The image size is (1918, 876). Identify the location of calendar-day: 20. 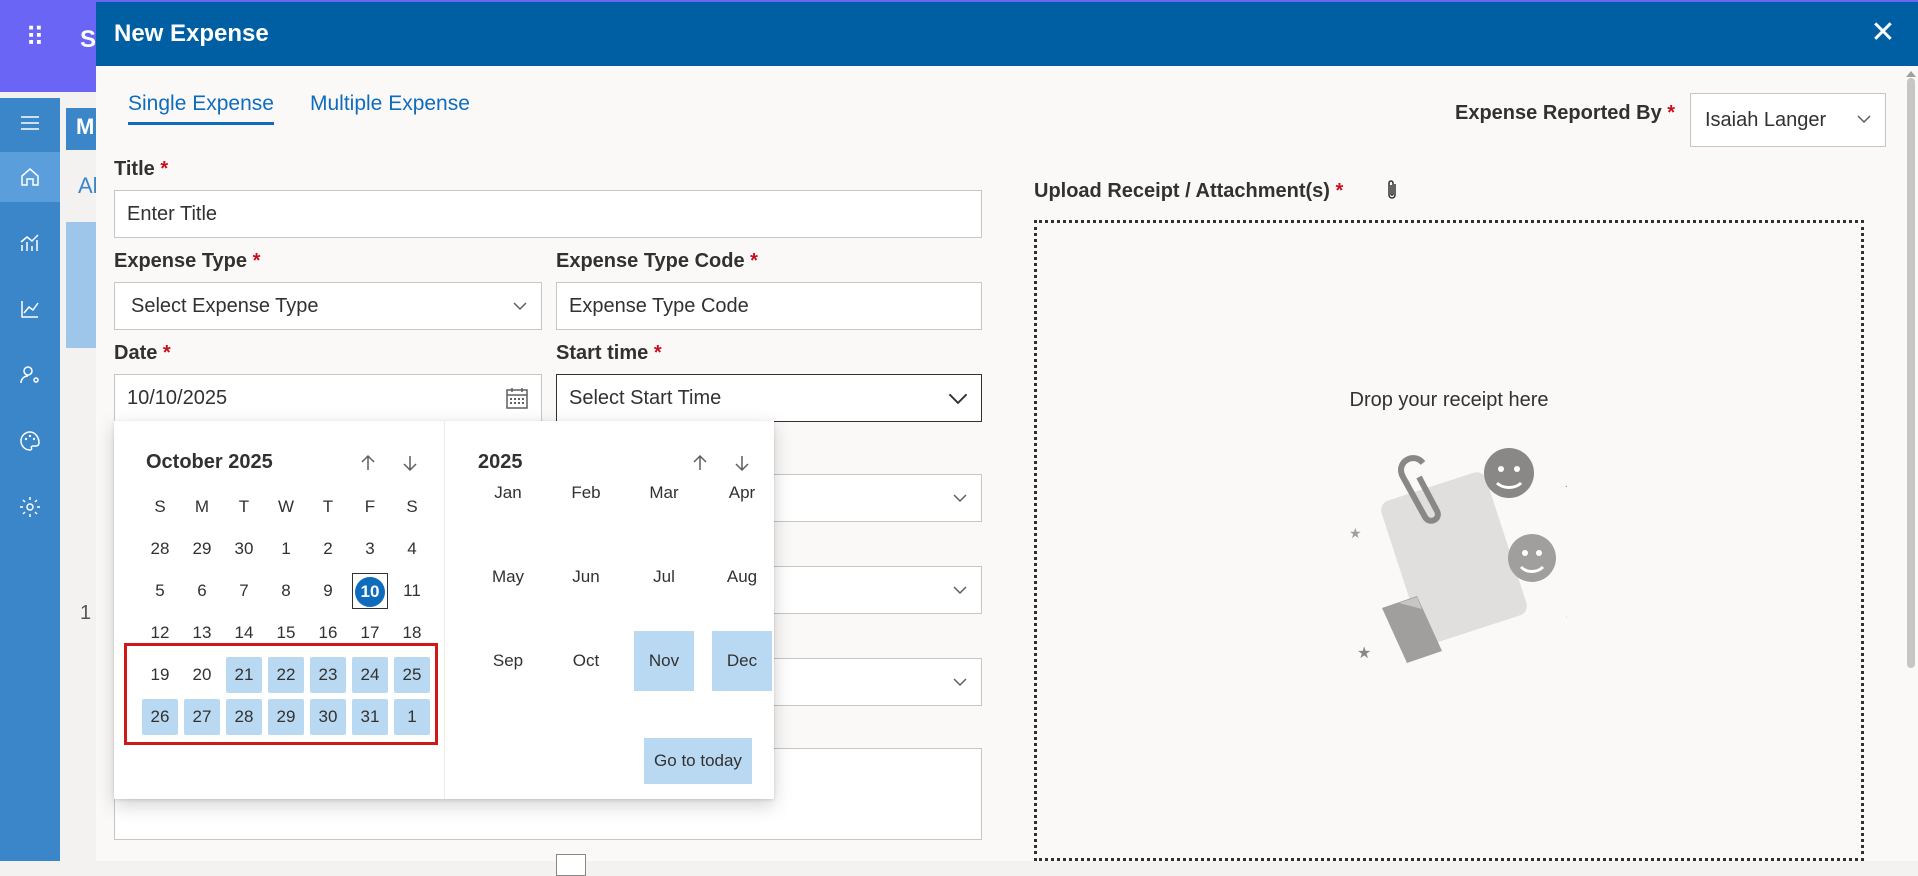
(202, 675).